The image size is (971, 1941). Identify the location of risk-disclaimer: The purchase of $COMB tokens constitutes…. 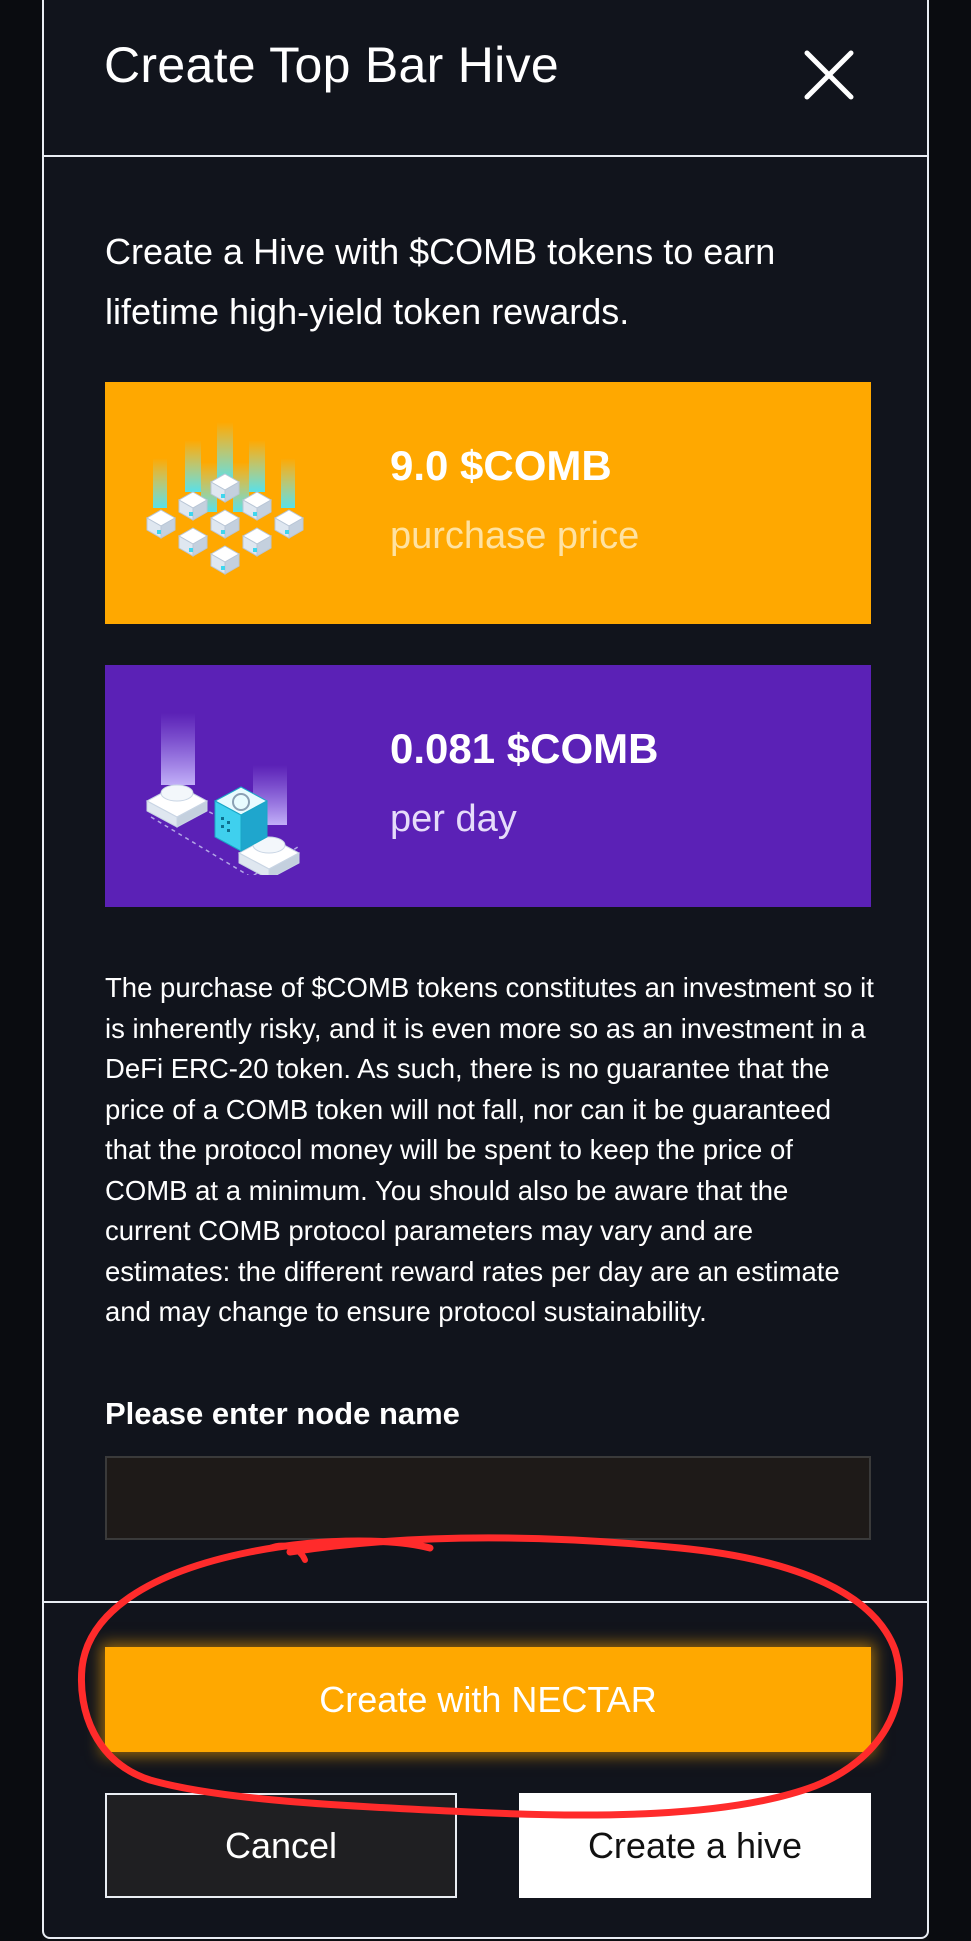
(489, 1149).